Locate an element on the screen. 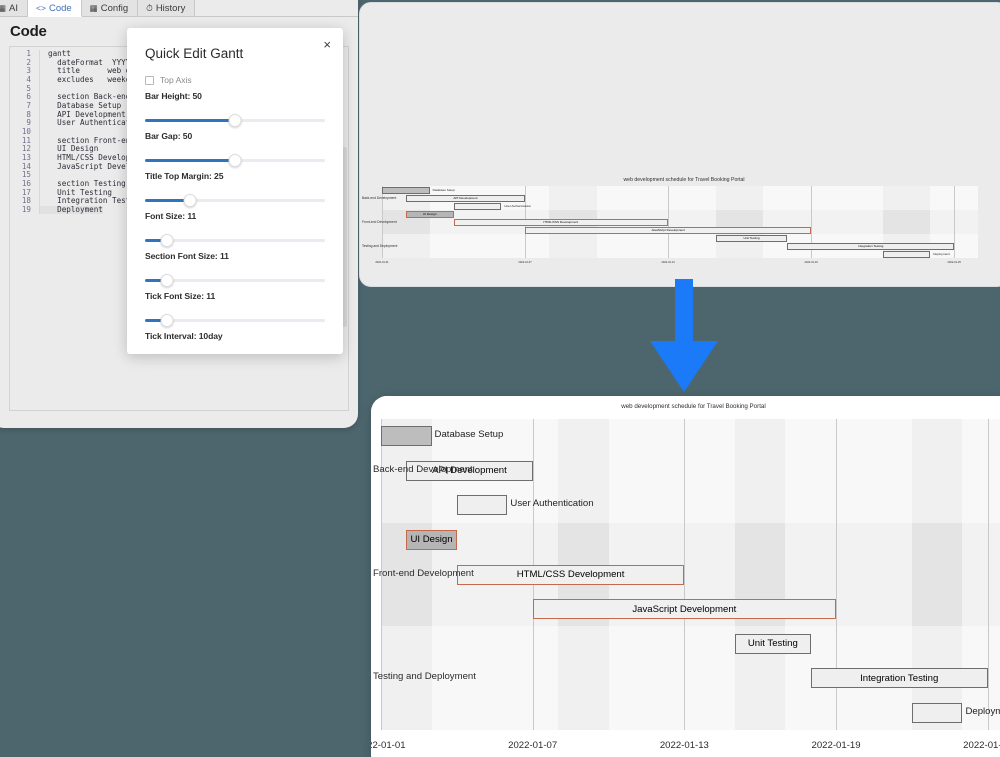 This screenshot has width=1000, height=757. checkbox-icon is located at coordinates (149, 80).